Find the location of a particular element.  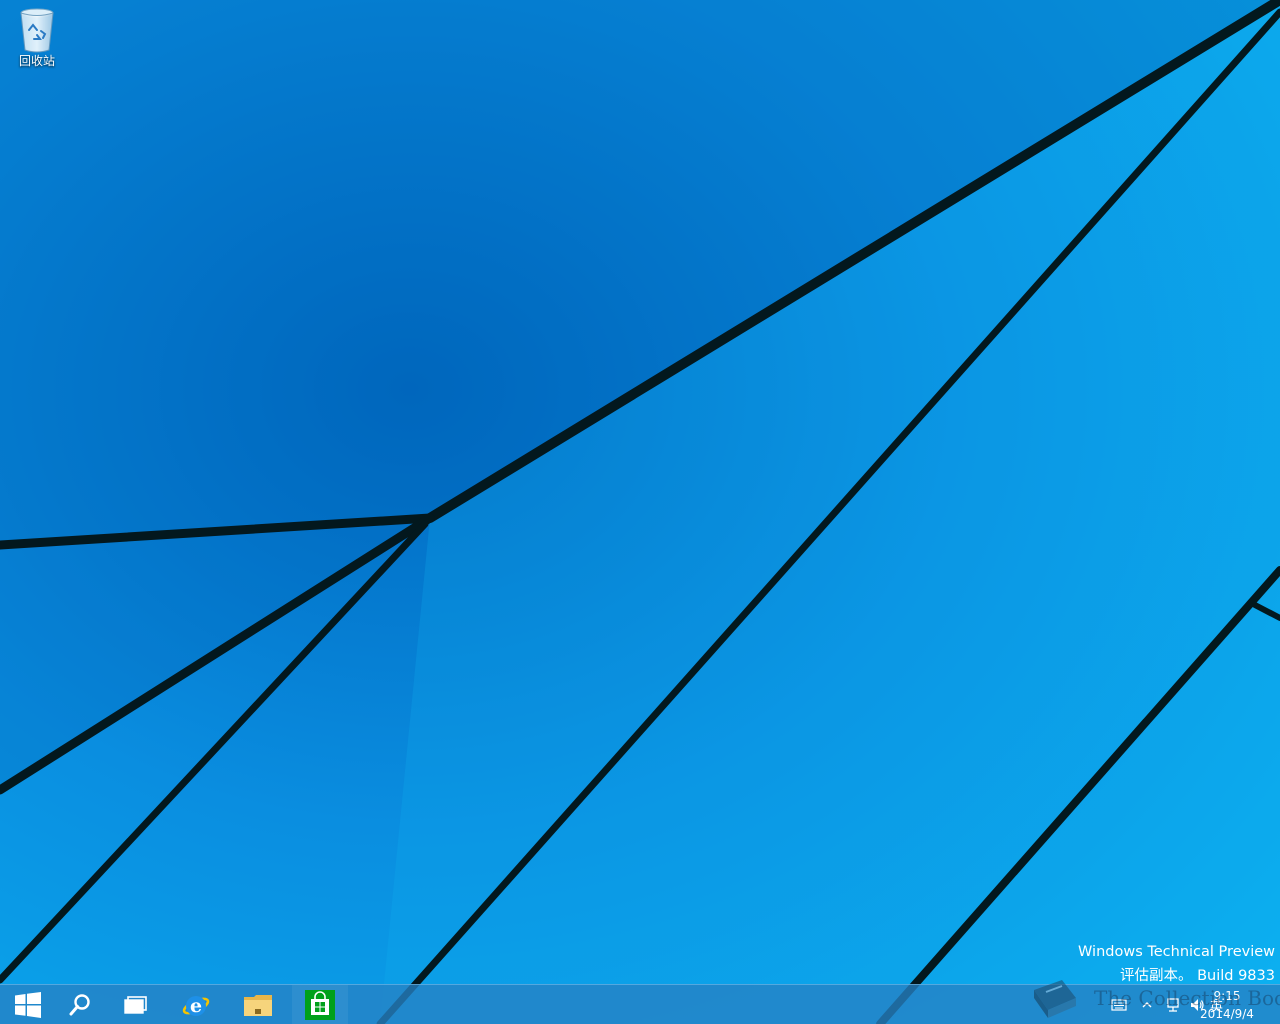

recycle-bin-icon is located at coordinates (37, 30).